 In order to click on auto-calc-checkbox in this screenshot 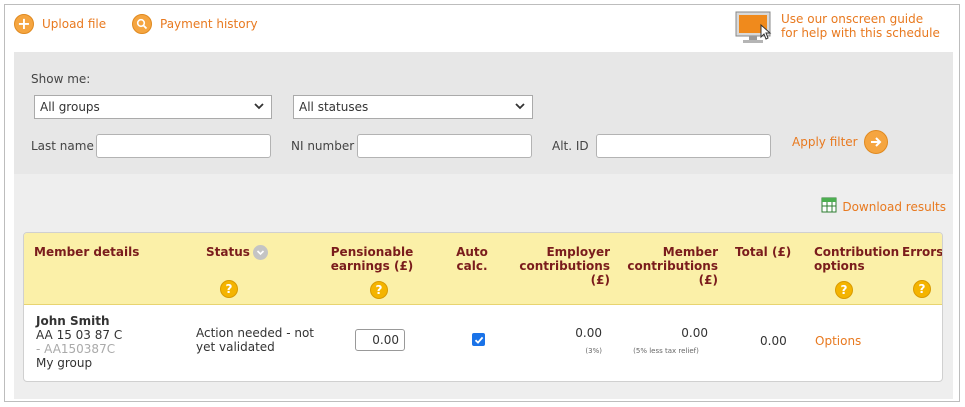, I will do `click(478, 339)`.